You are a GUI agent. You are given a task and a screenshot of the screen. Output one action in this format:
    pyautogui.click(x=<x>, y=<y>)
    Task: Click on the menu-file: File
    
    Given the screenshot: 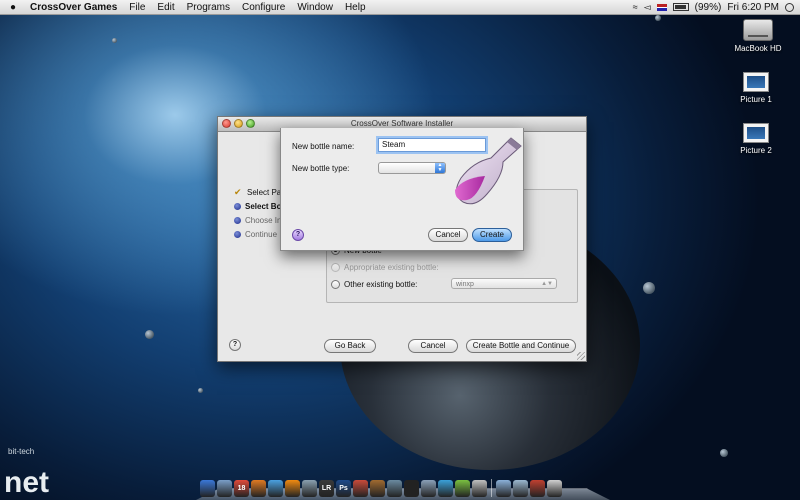 What is the action you would take?
    pyautogui.click(x=137, y=7)
    